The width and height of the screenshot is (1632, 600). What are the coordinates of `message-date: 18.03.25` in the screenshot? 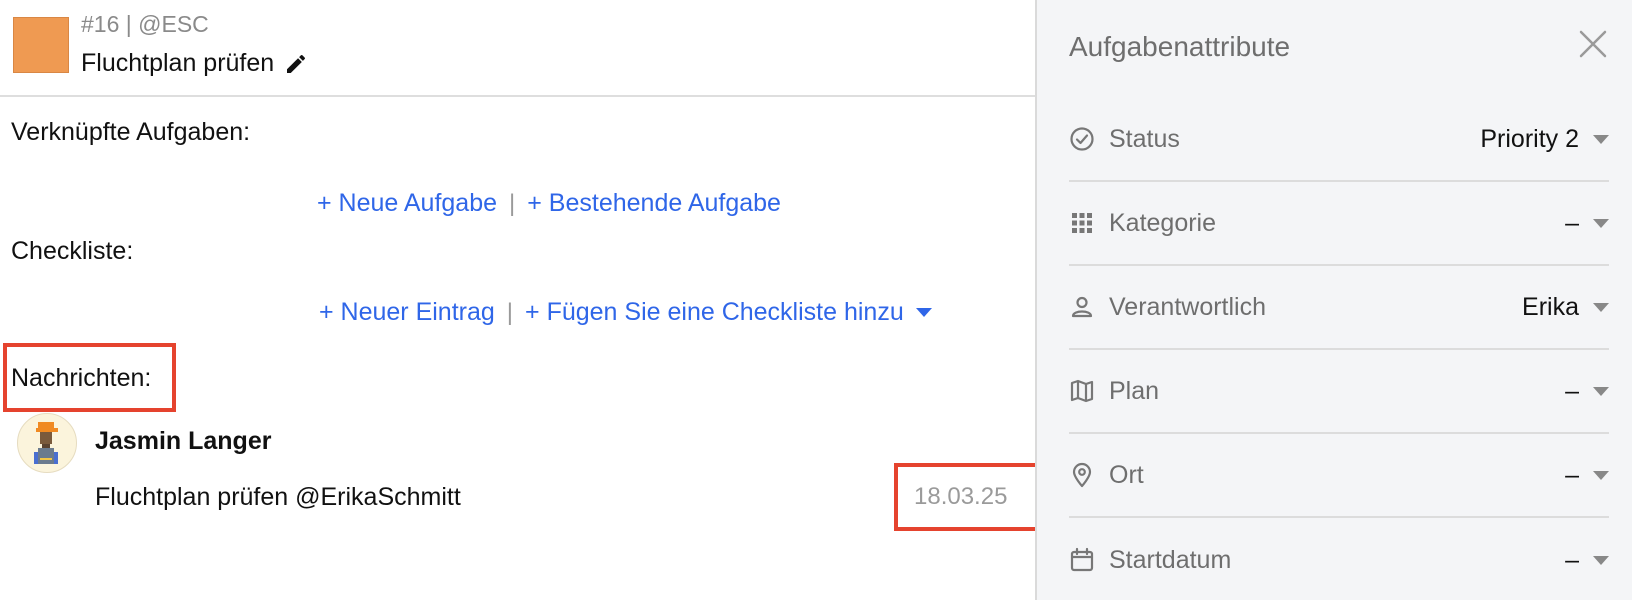 It's located at (961, 496).